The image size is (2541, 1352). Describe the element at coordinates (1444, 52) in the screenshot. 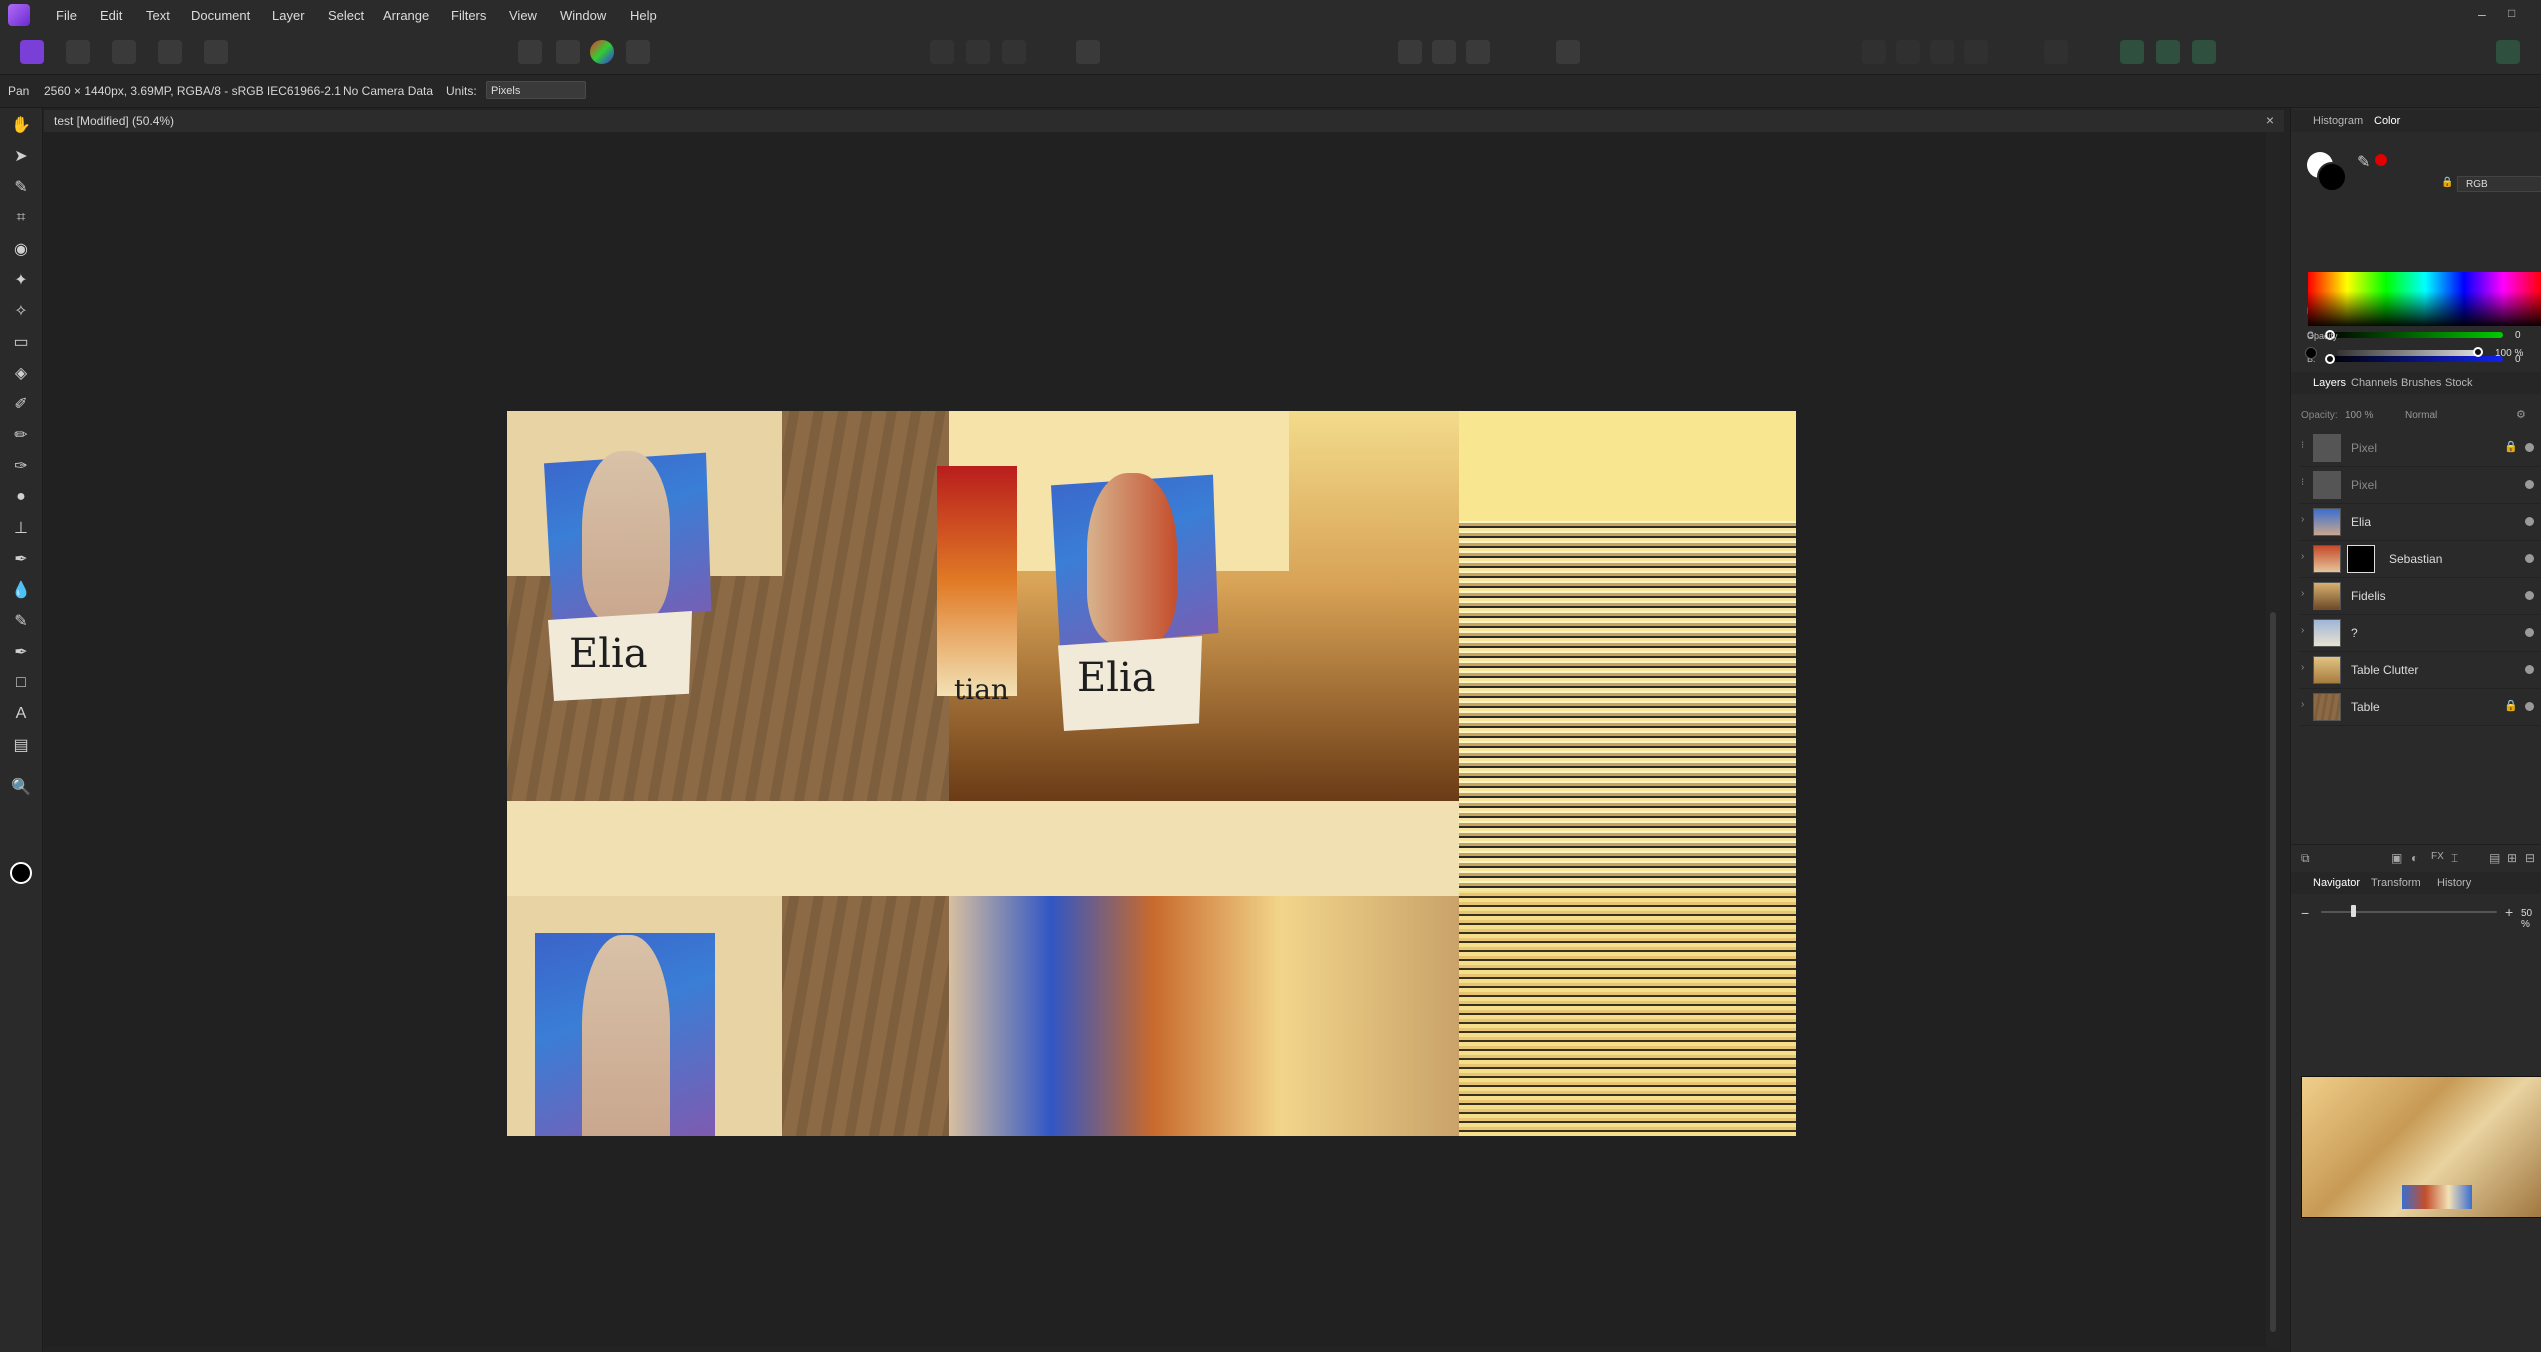

I see `guides-icon` at that location.